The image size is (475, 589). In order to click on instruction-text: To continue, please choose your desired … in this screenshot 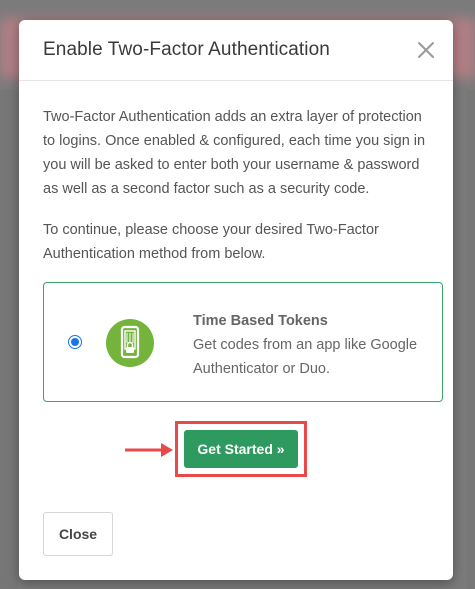, I will do `click(211, 242)`.